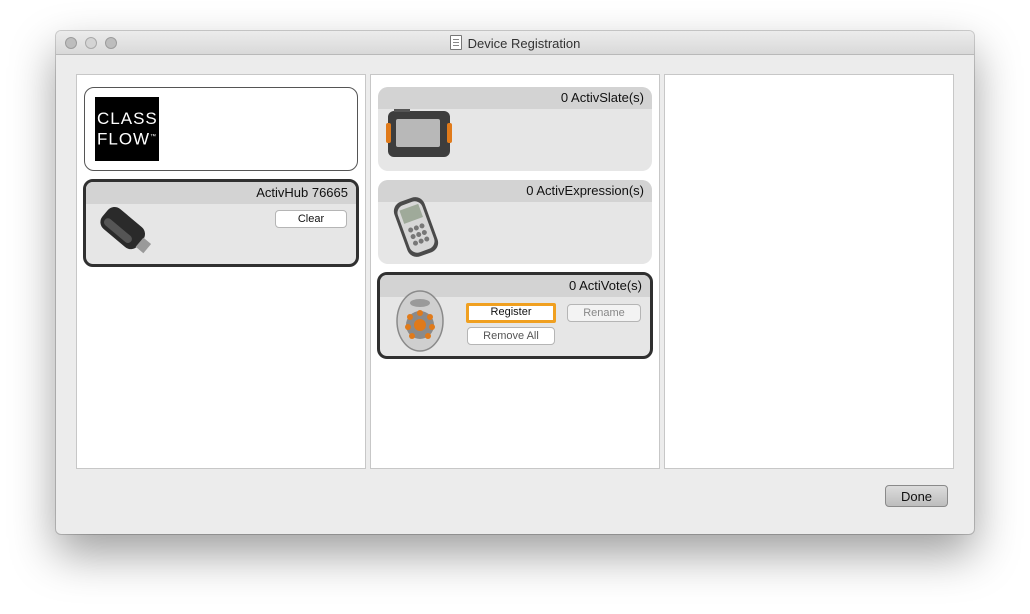 This screenshot has width=1030, height=614. I want to click on remove-all-button: Remove All, so click(511, 336).